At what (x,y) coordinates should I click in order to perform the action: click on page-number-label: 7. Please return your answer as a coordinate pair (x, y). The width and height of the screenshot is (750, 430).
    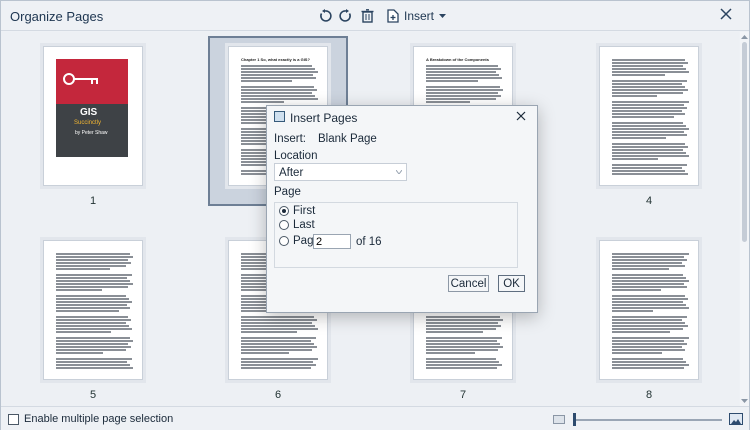
    Looking at the image, I should click on (463, 395).